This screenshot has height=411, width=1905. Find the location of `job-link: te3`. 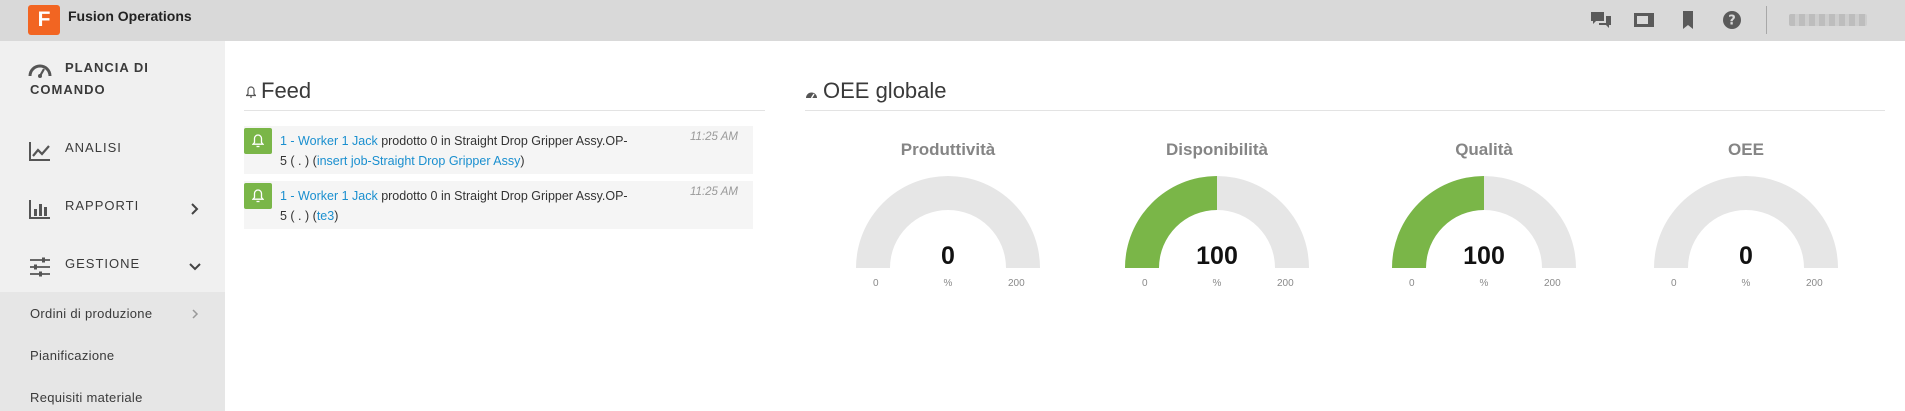

job-link: te3 is located at coordinates (325, 216).